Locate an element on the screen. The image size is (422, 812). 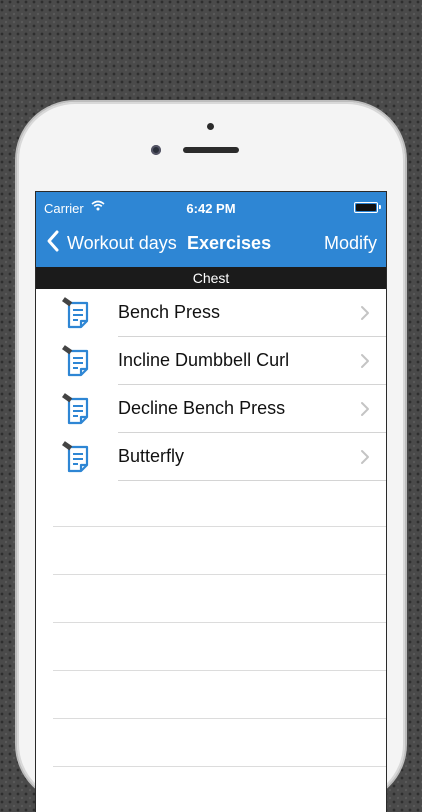
earpiece-speaker is located at coordinates (211, 150).